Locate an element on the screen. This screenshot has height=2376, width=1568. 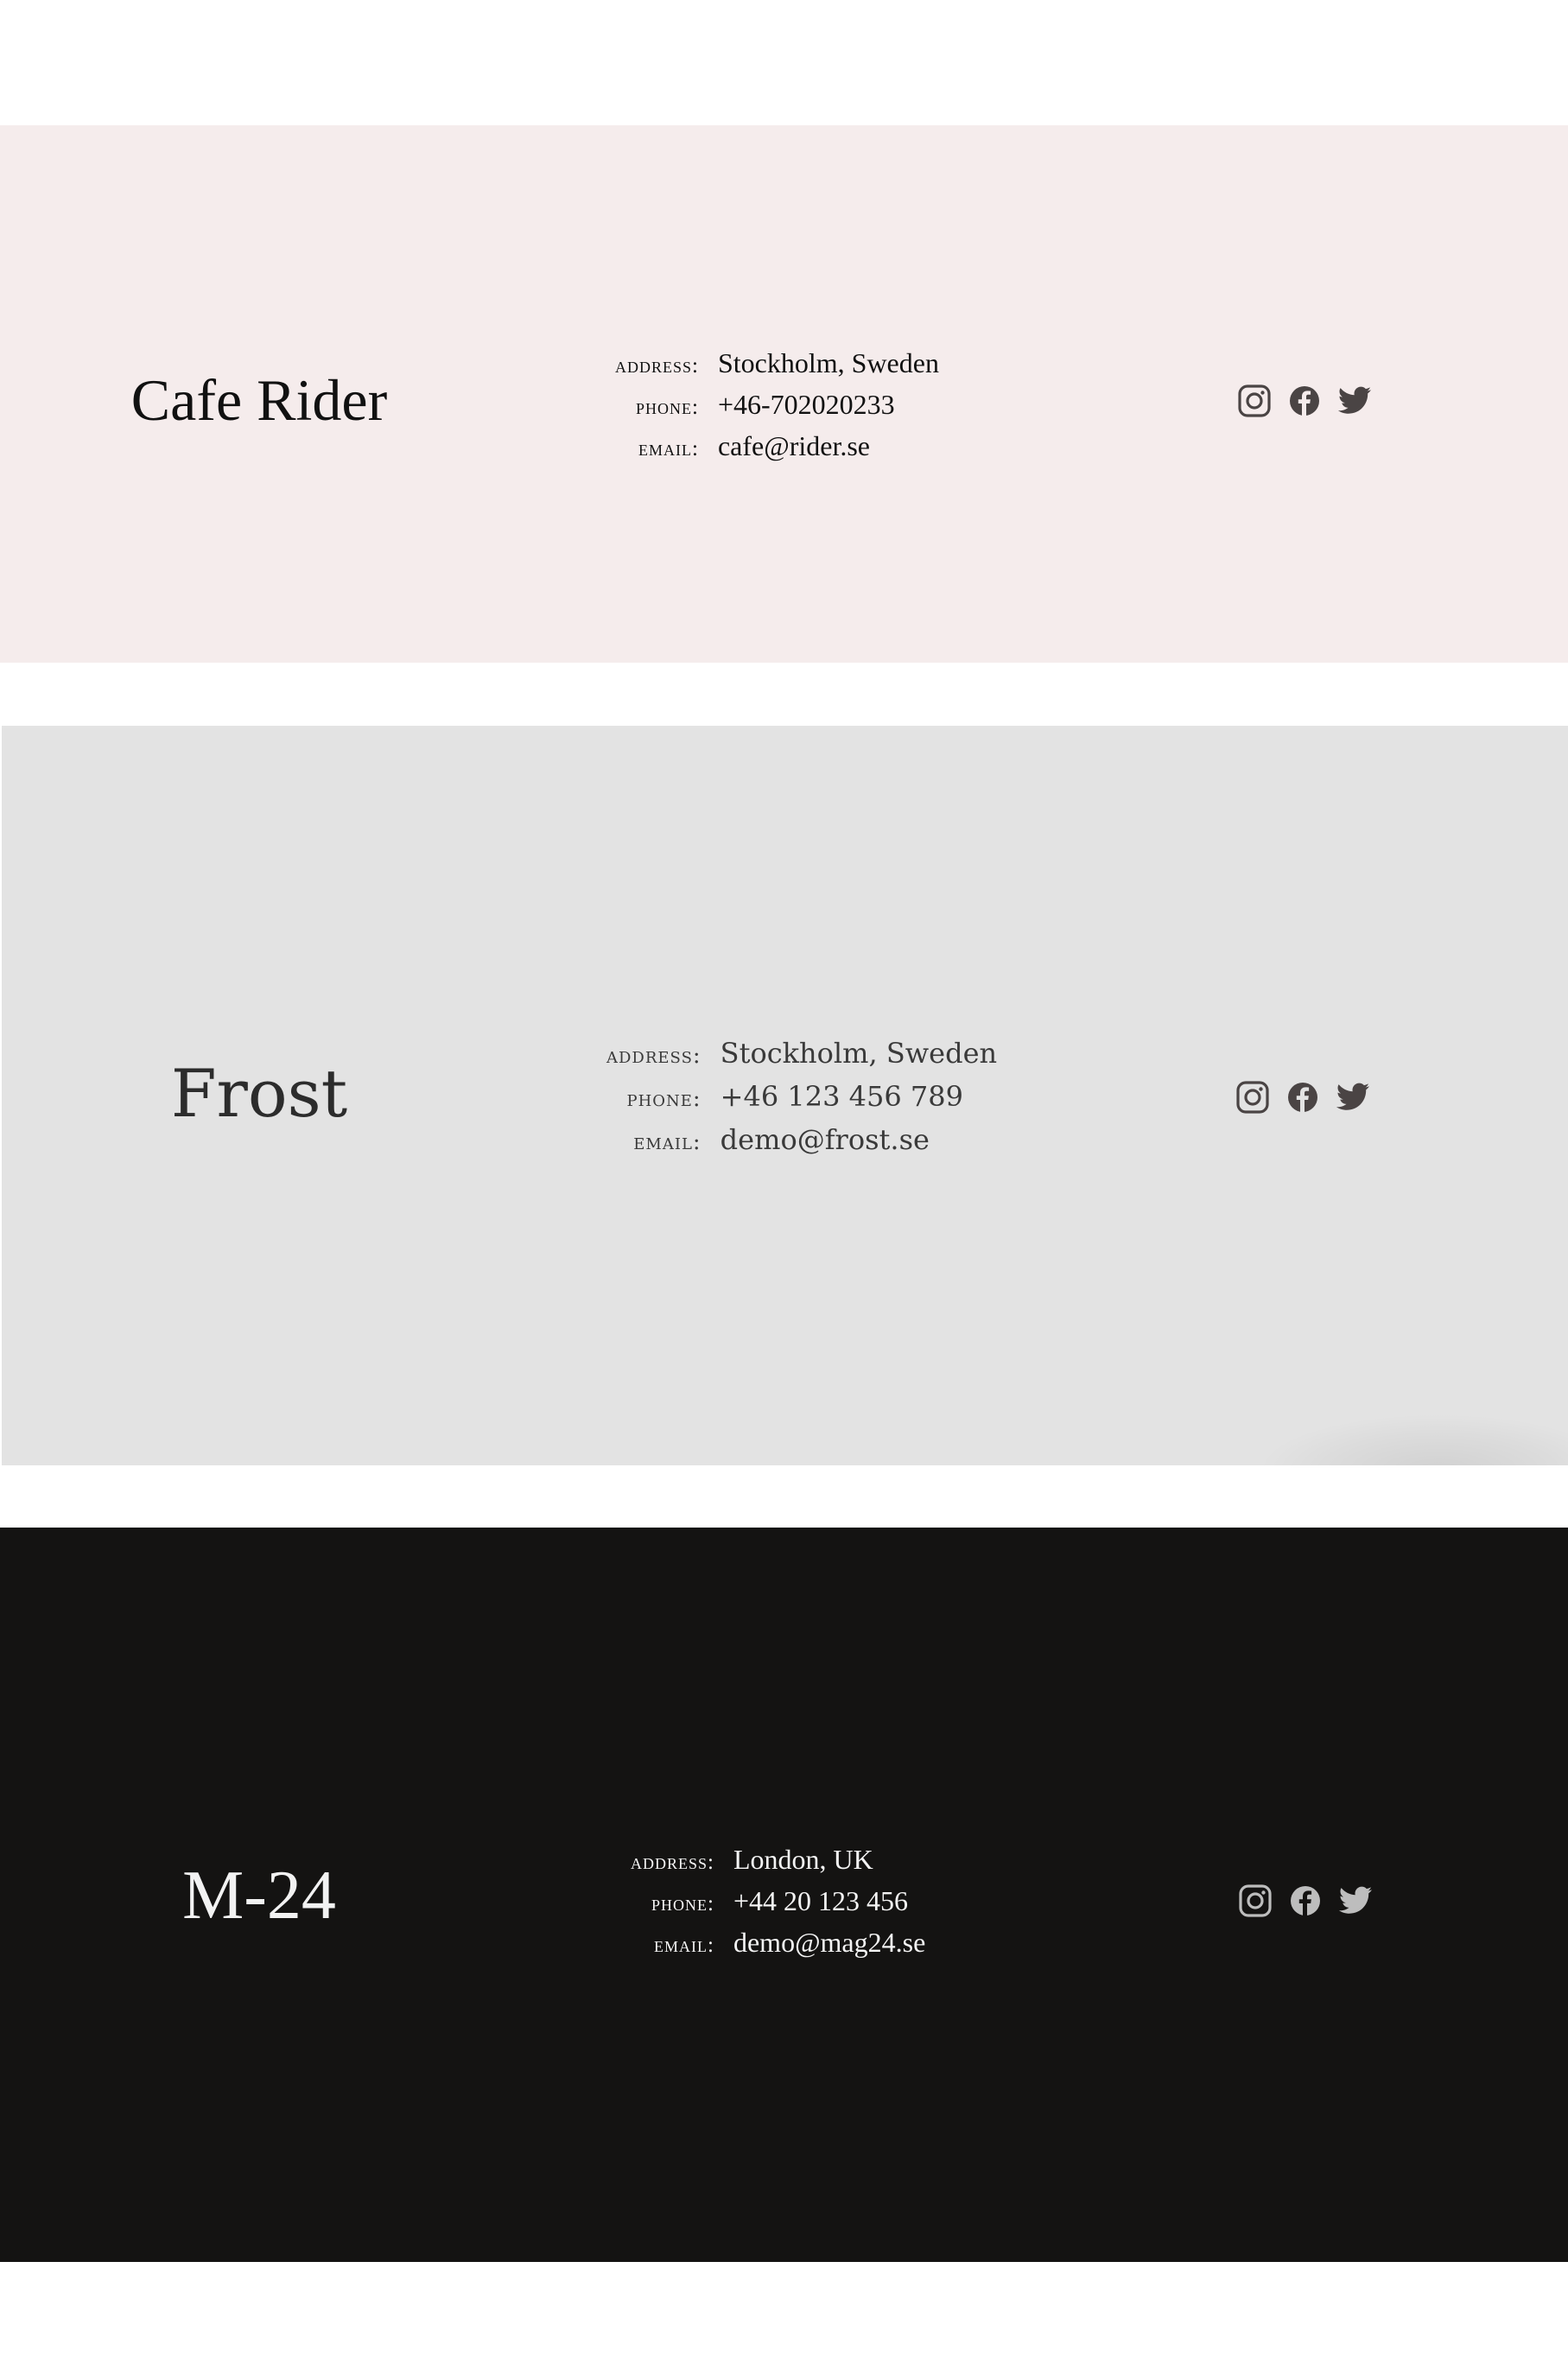
decorative-shadow is located at coordinates (1412, 1439).